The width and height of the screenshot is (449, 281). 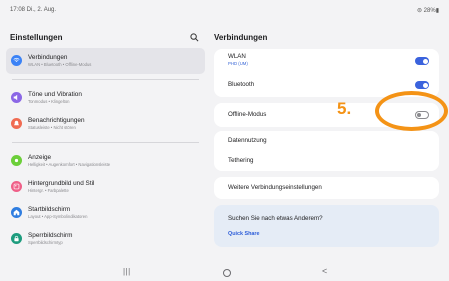 I want to click on bluetooth-toggle, so click(x=422, y=85).